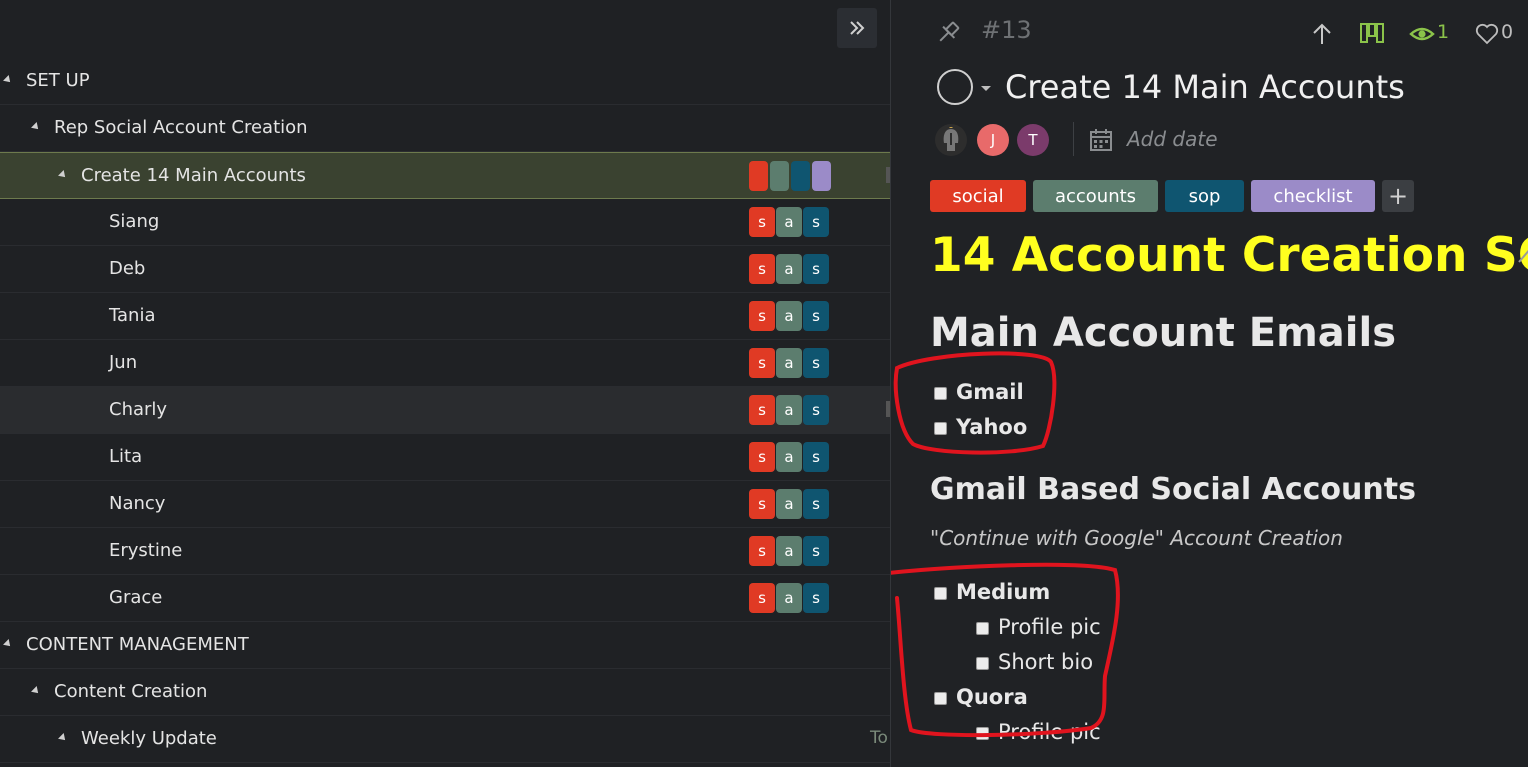 The height and width of the screenshot is (767, 1528). I want to click on tree-row-label: Charly, so click(138, 409).